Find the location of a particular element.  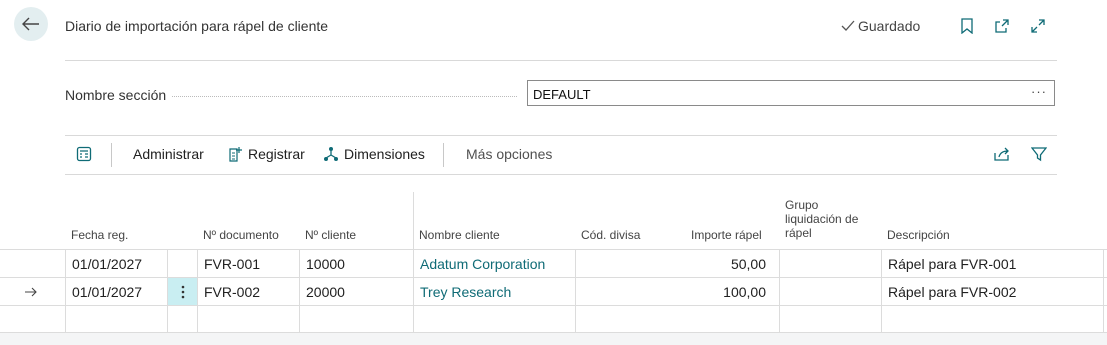

page-footer-area is located at coordinates (553, 339).